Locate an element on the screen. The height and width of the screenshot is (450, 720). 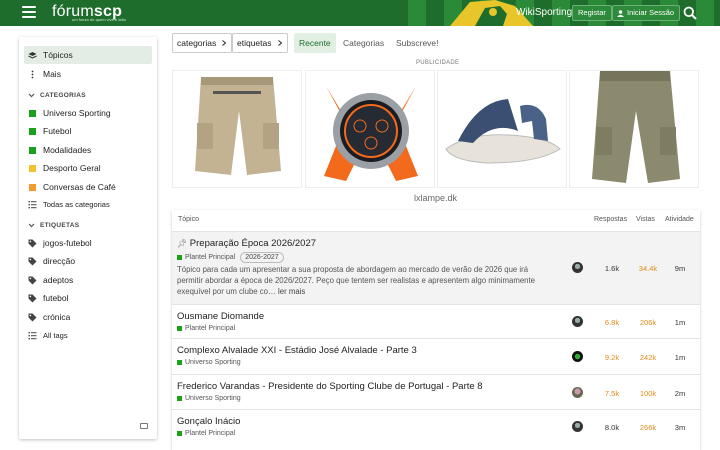
tab-recent: Recente is located at coordinates (315, 43).